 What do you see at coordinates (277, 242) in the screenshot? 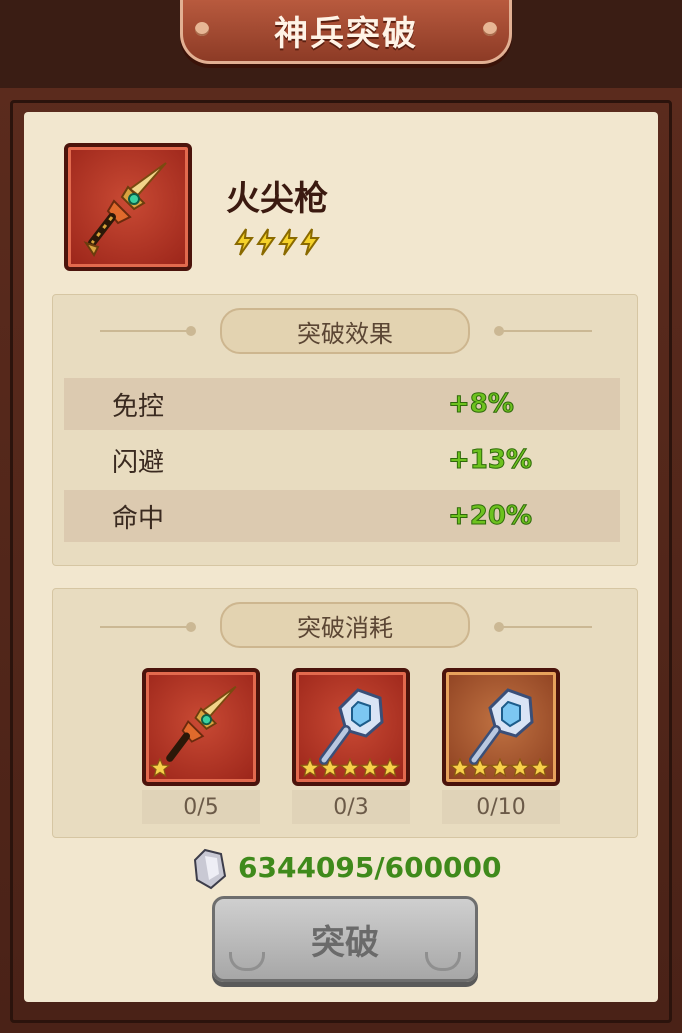
I see `level-indicator` at bounding box center [277, 242].